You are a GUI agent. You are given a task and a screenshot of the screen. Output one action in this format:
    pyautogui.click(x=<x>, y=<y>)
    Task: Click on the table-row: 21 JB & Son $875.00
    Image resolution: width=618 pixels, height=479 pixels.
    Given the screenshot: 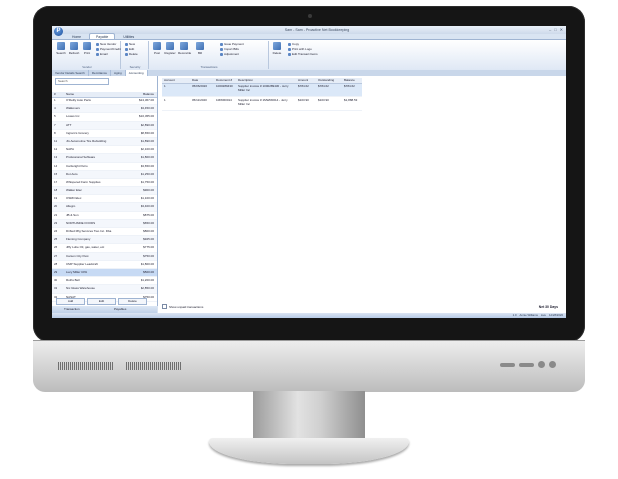 What is the action you would take?
    pyautogui.click(x=104, y=216)
    